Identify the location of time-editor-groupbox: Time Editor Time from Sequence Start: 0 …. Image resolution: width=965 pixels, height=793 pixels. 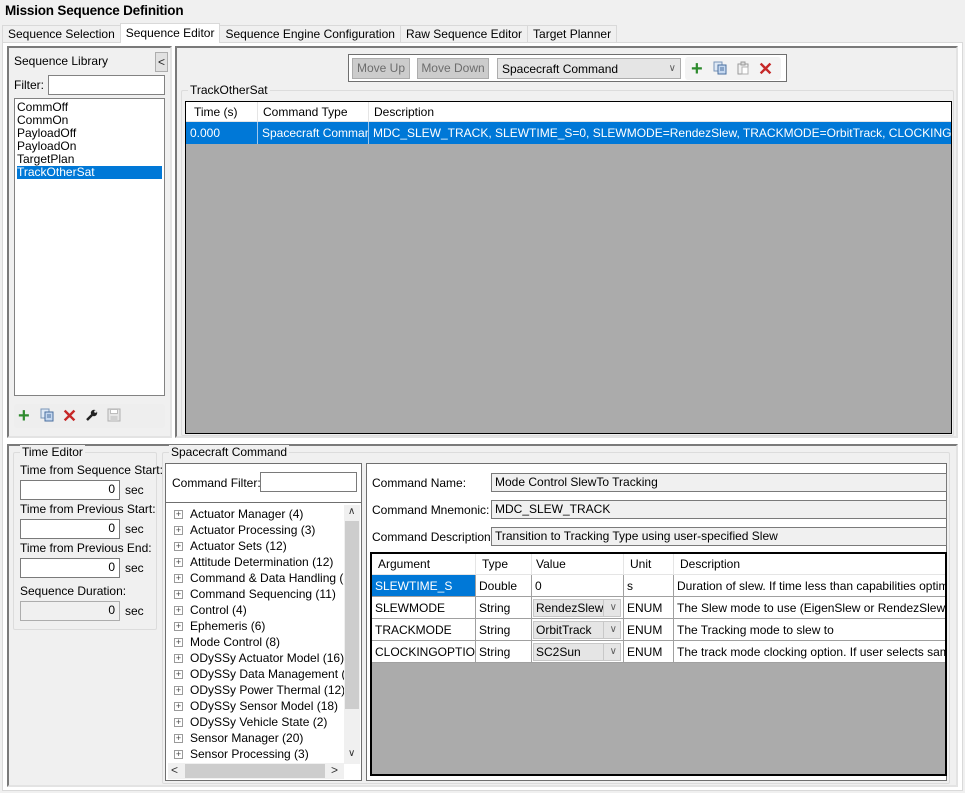
(88, 537).